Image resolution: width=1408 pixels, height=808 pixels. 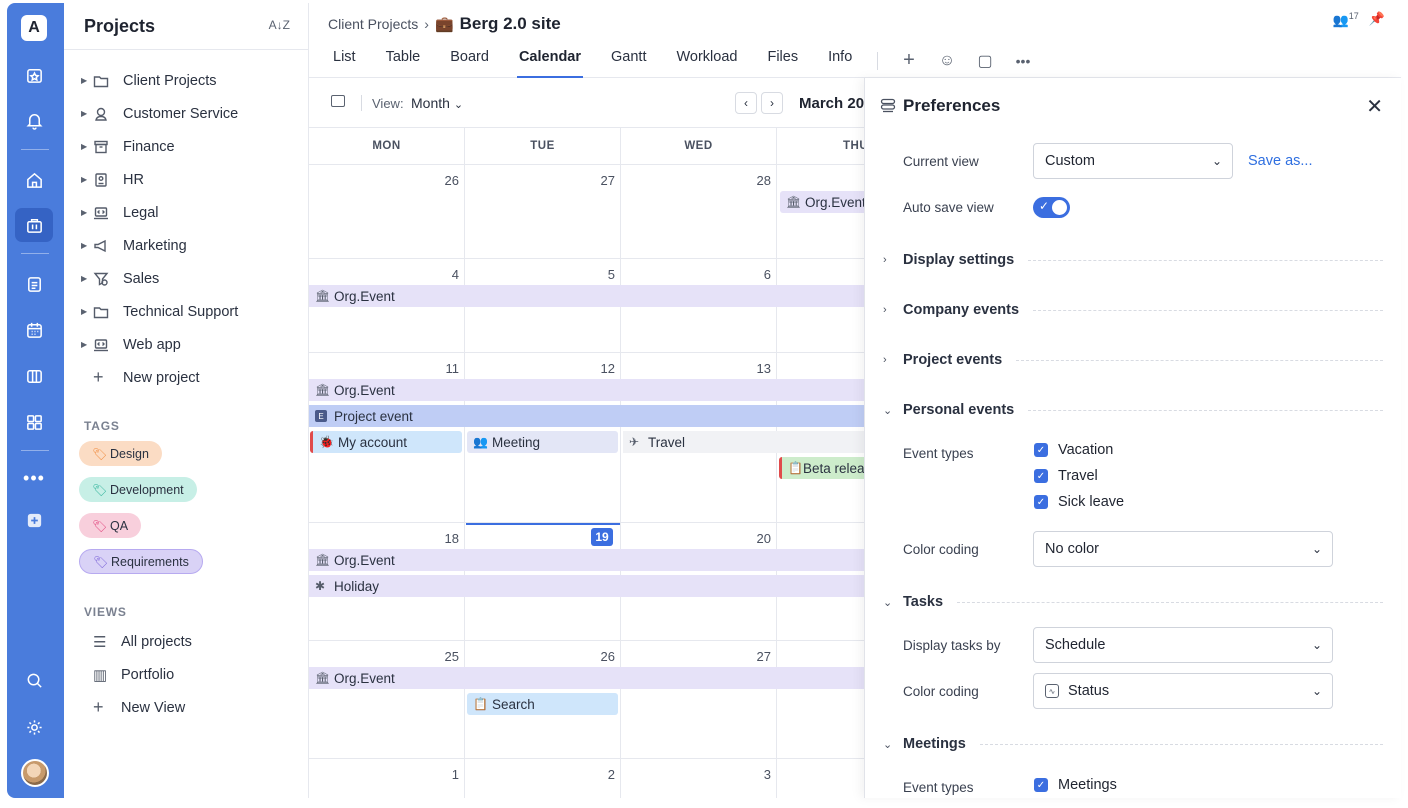 What do you see at coordinates (1374, 106) in the screenshot?
I see `close-icon: ✕` at bounding box center [1374, 106].